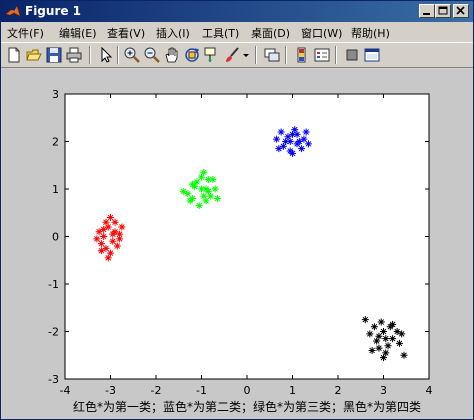  Describe the element at coordinates (247, 406) in the screenshot. I see `x-axis-label: 红色*为第一类；蓝色*为第二类；绿色*为第三类；黑色*为第四类` at that location.